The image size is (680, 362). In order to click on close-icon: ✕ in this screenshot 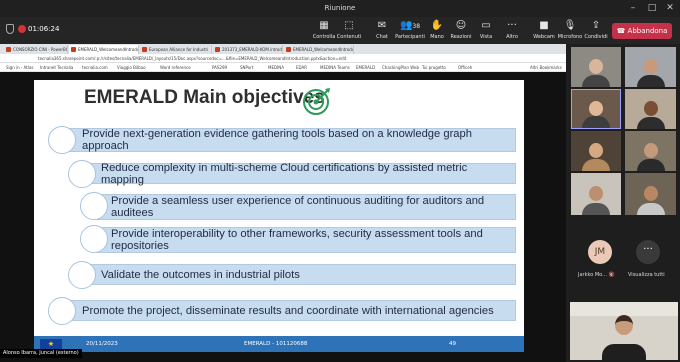, I will do `click(670, 8)`.